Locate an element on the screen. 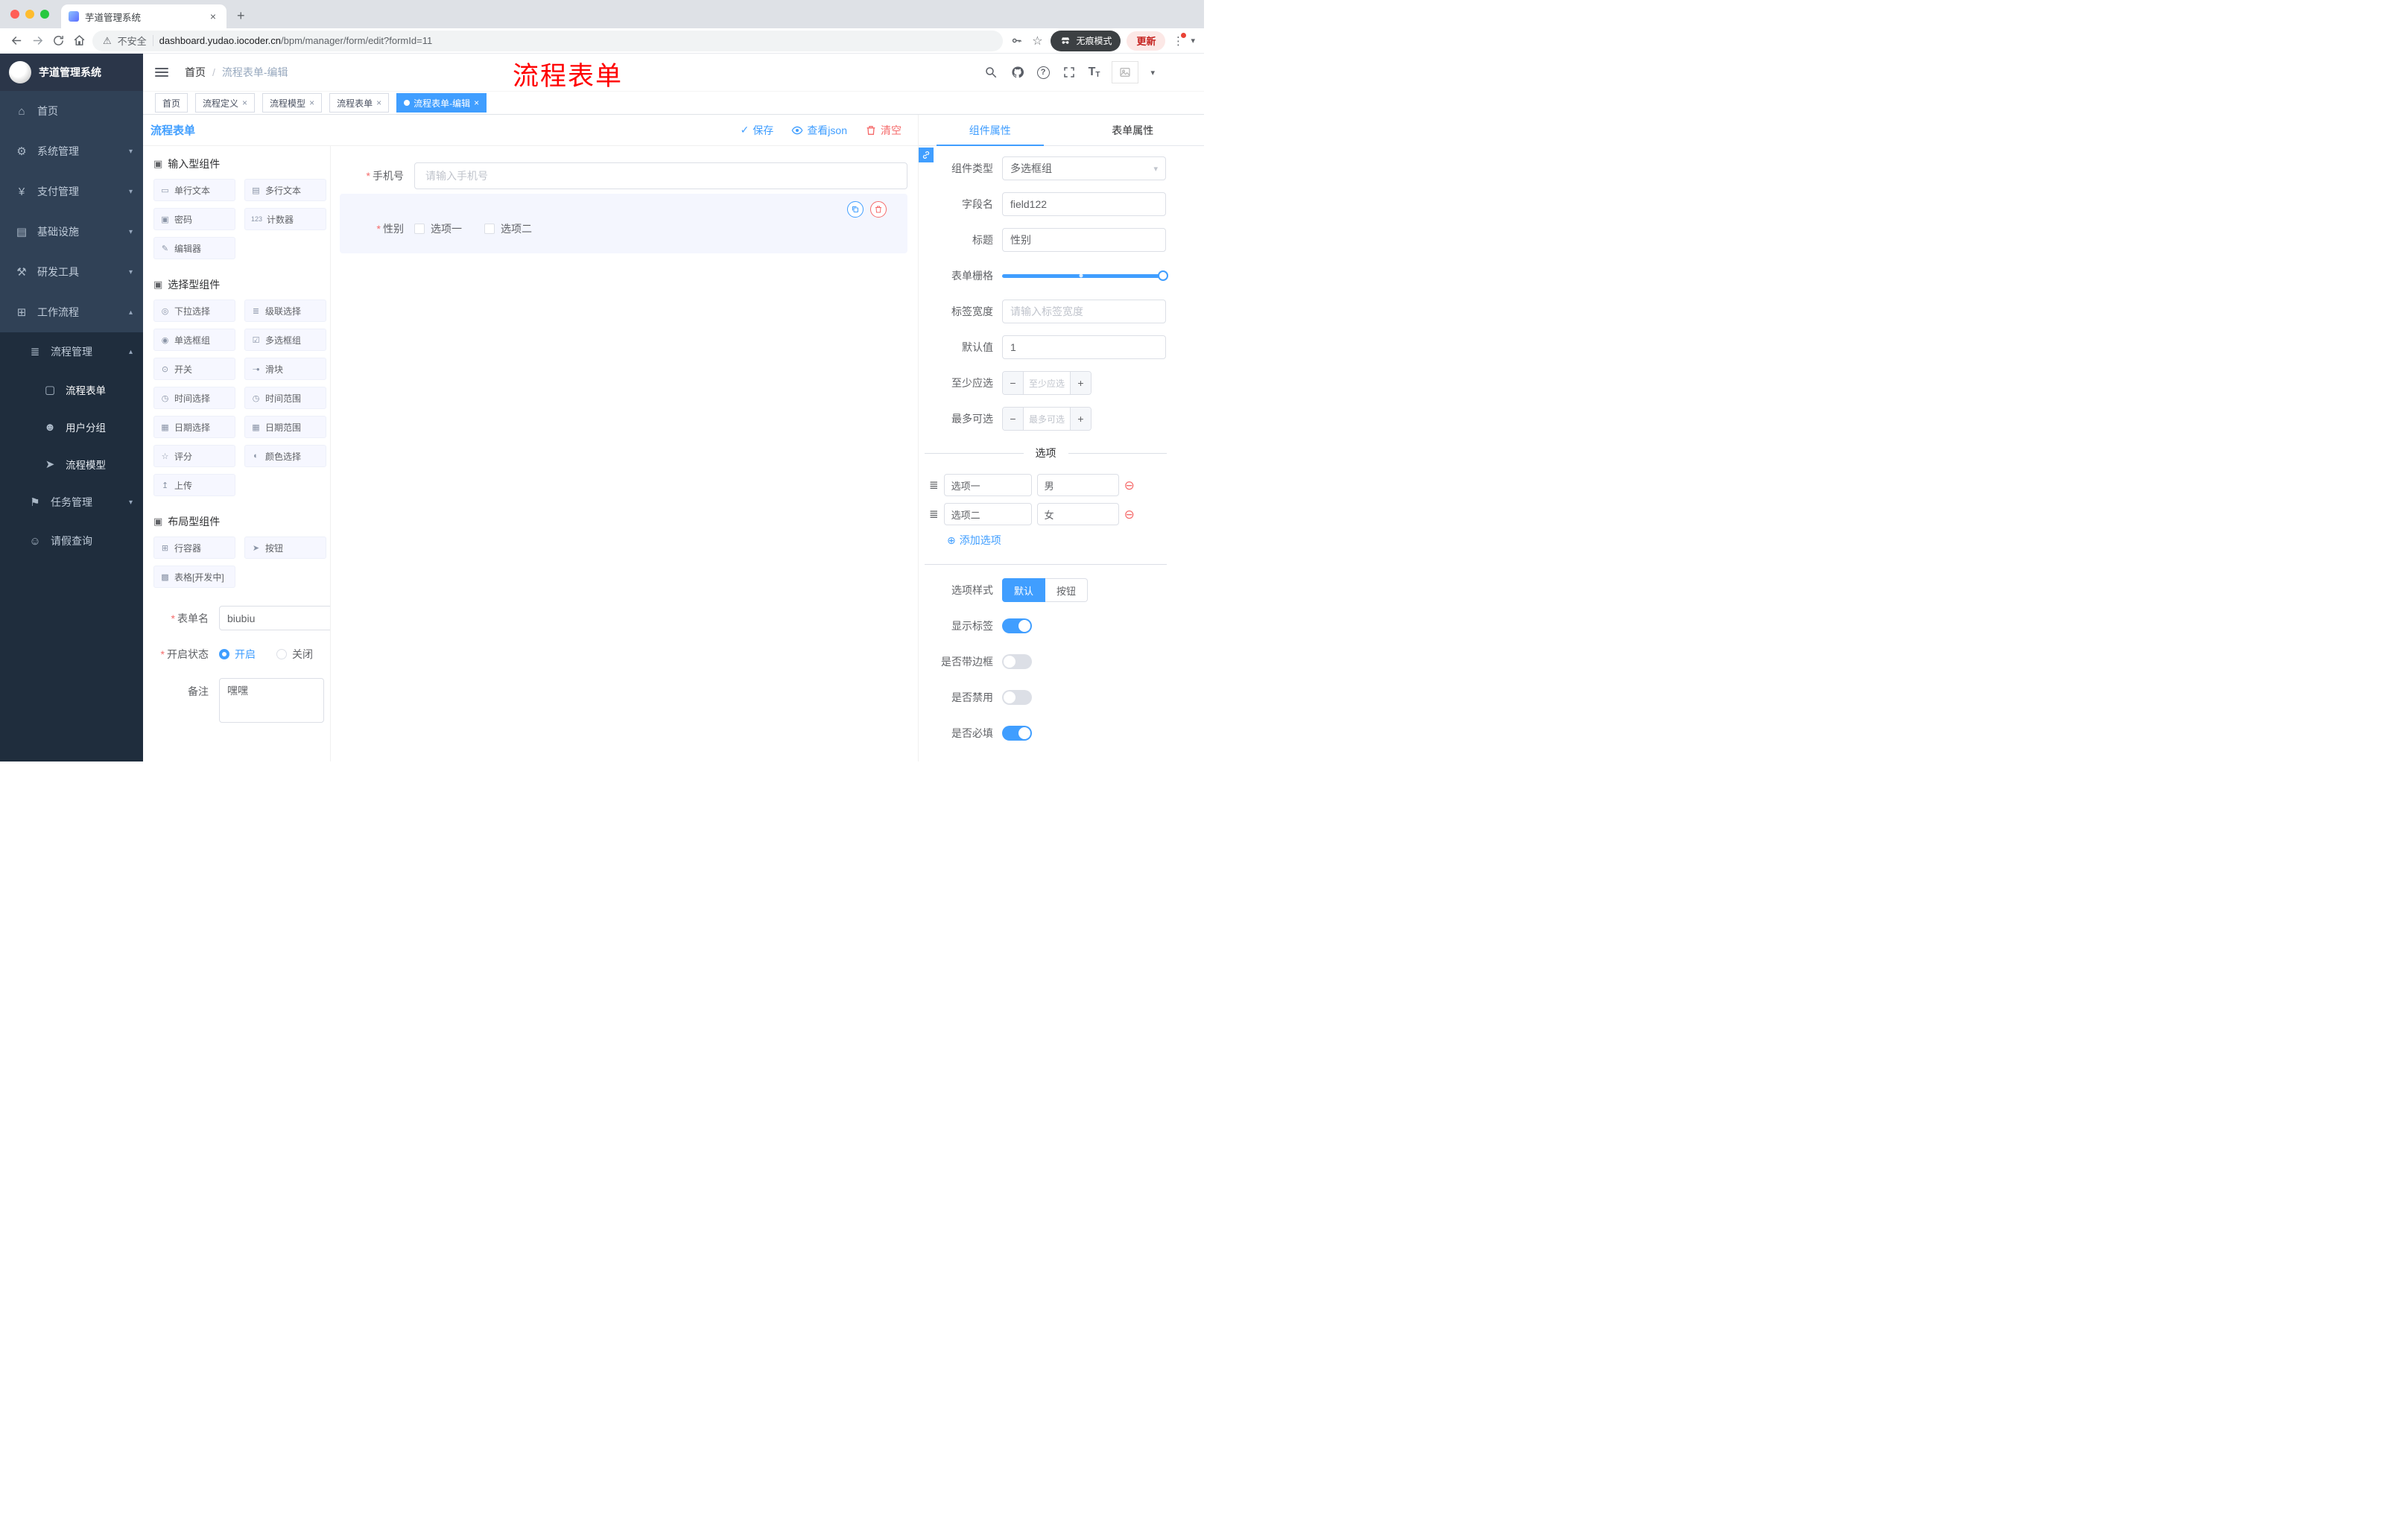 The image size is (2408, 1523). sidebar-item-process-management: ≣ 流程管理 ▴ is located at coordinates (71, 352).